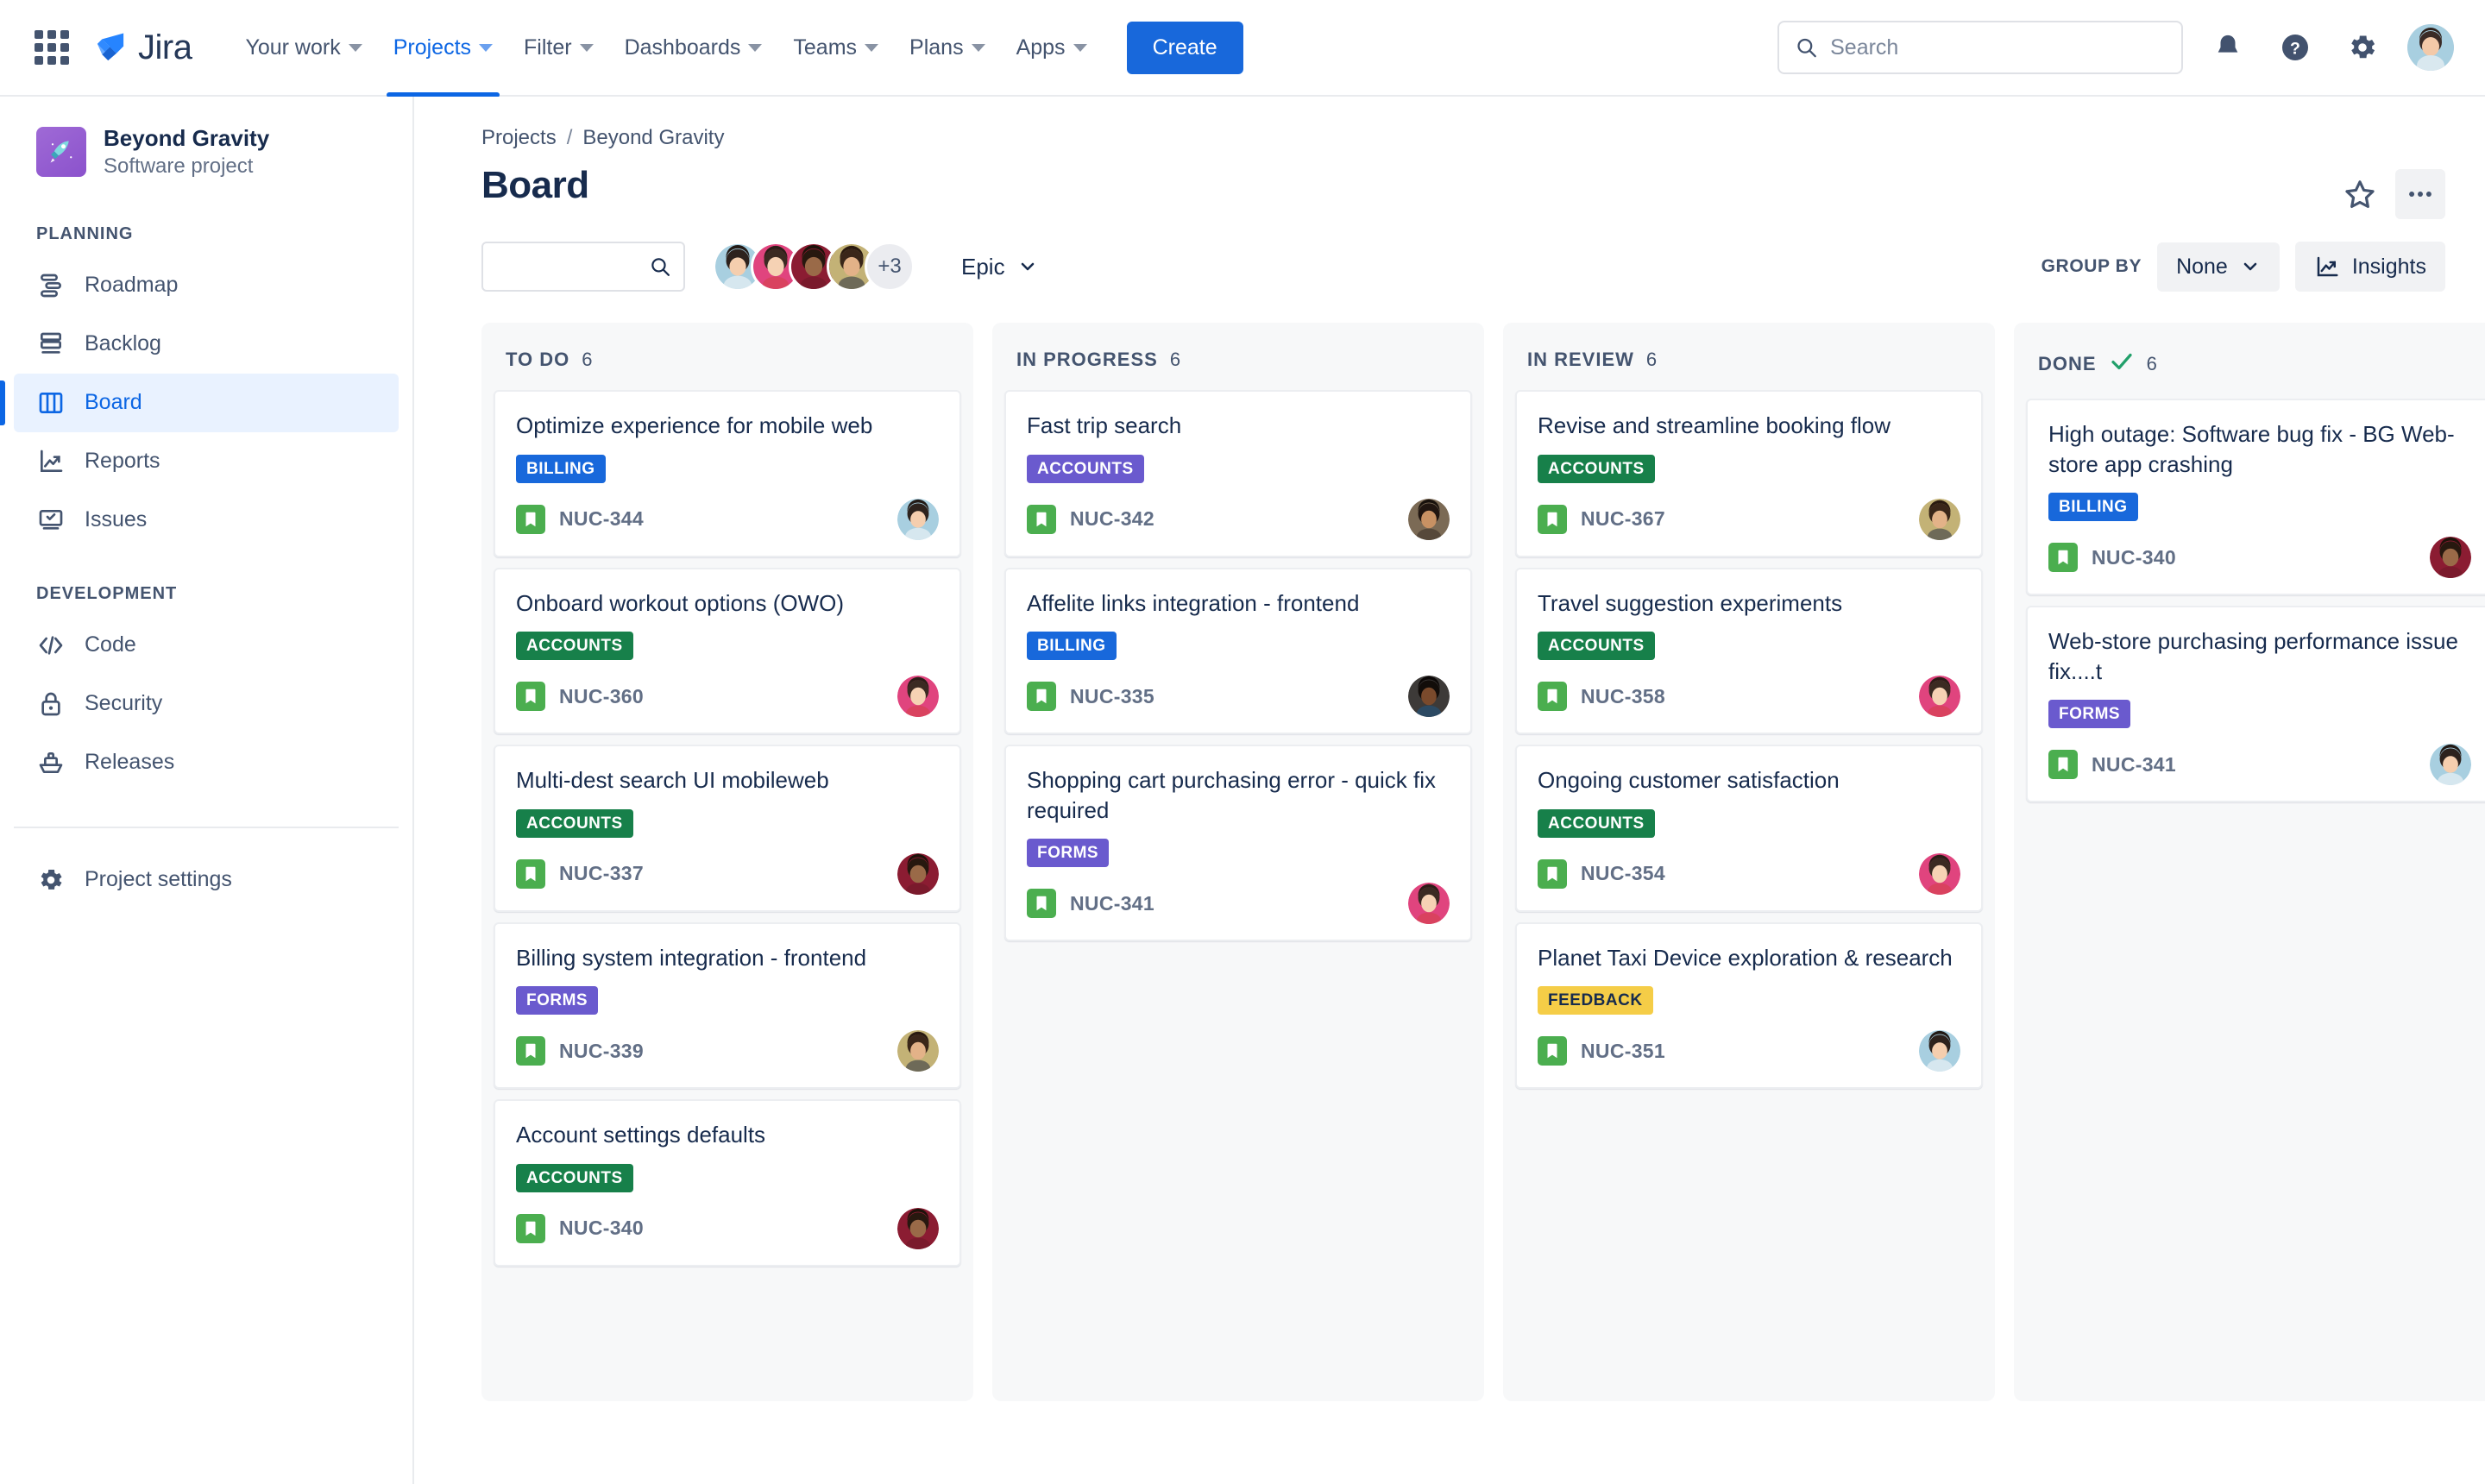 The width and height of the screenshot is (2485, 1484). I want to click on issue-card-footer: NUC-335, so click(1238, 697).